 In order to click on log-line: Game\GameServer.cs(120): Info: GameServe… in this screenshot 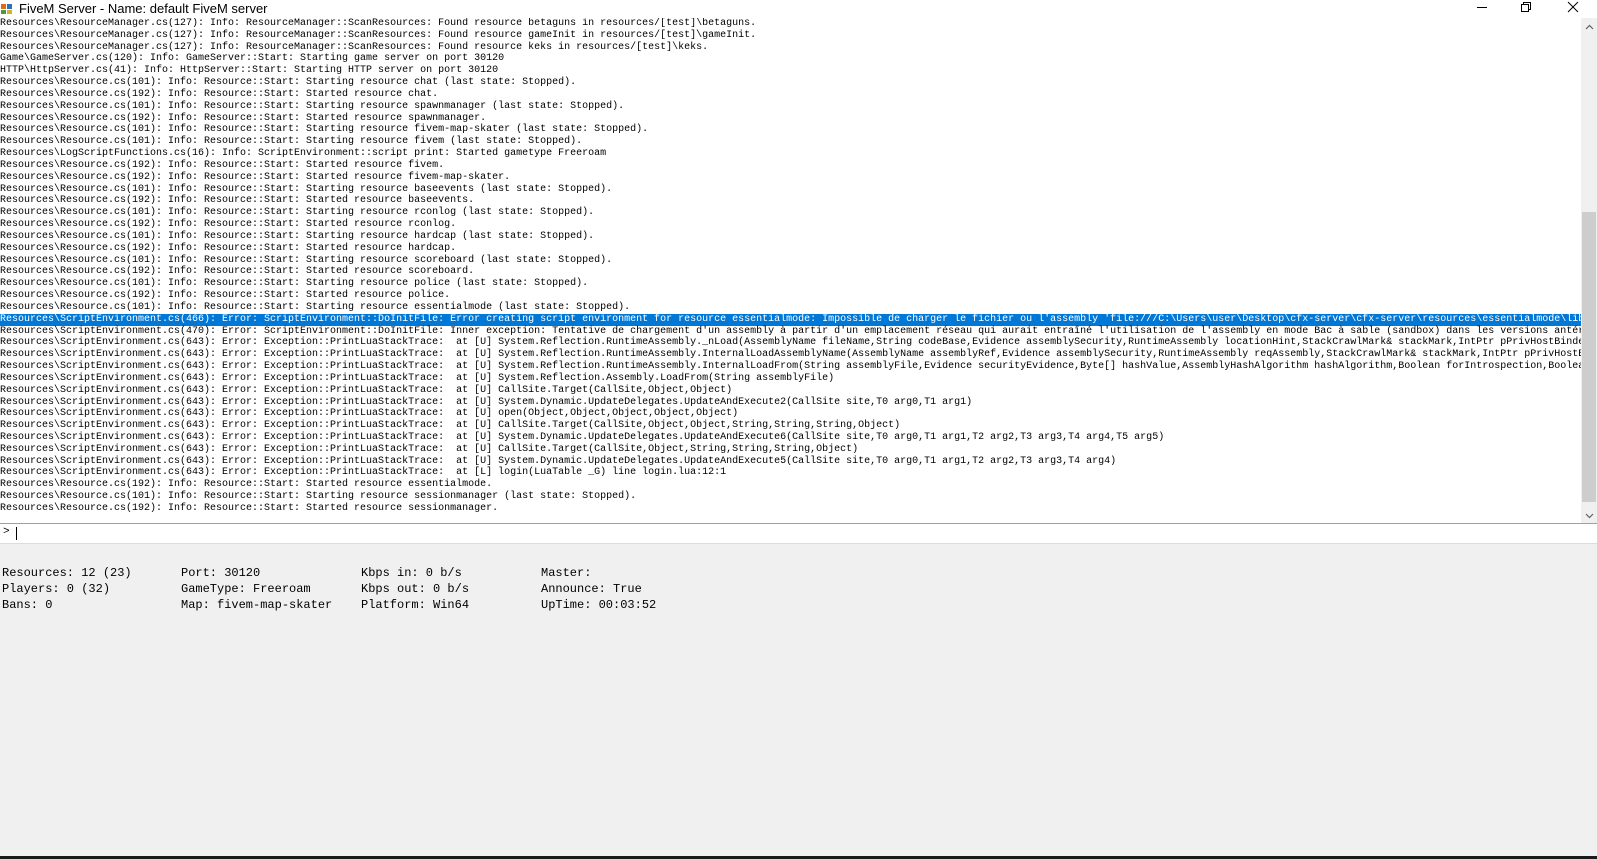, I will do `click(790, 59)`.